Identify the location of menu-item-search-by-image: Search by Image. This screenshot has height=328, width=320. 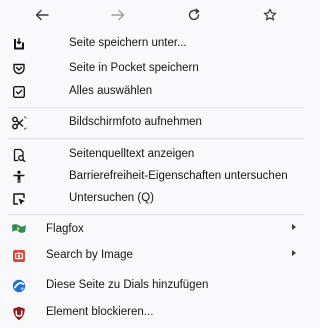
(156, 256).